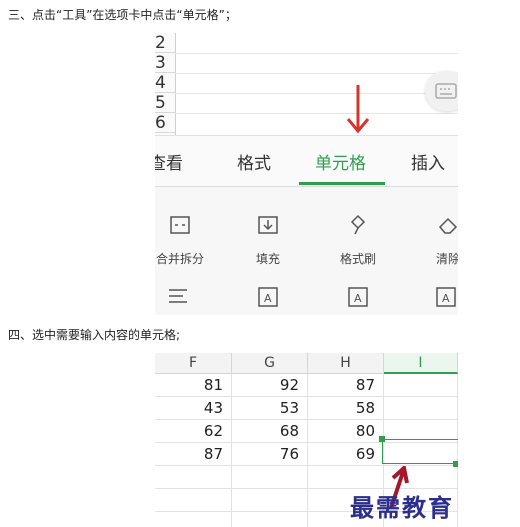 This screenshot has width=520, height=527. What do you see at coordinates (306, 161) in the screenshot?
I see `toolbar-tabs: 查看 格式 单元格 插入` at bounding box center [306, 161].